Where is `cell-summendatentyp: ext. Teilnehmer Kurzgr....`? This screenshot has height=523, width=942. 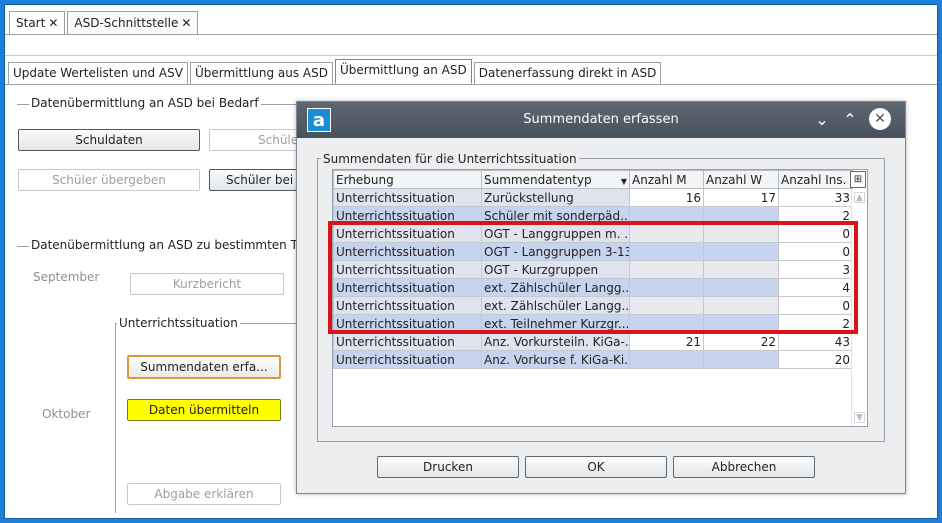 cell-summendatentyp: ext. Teilnehmer Kurzgr.... is located at coordinates (555, 323).